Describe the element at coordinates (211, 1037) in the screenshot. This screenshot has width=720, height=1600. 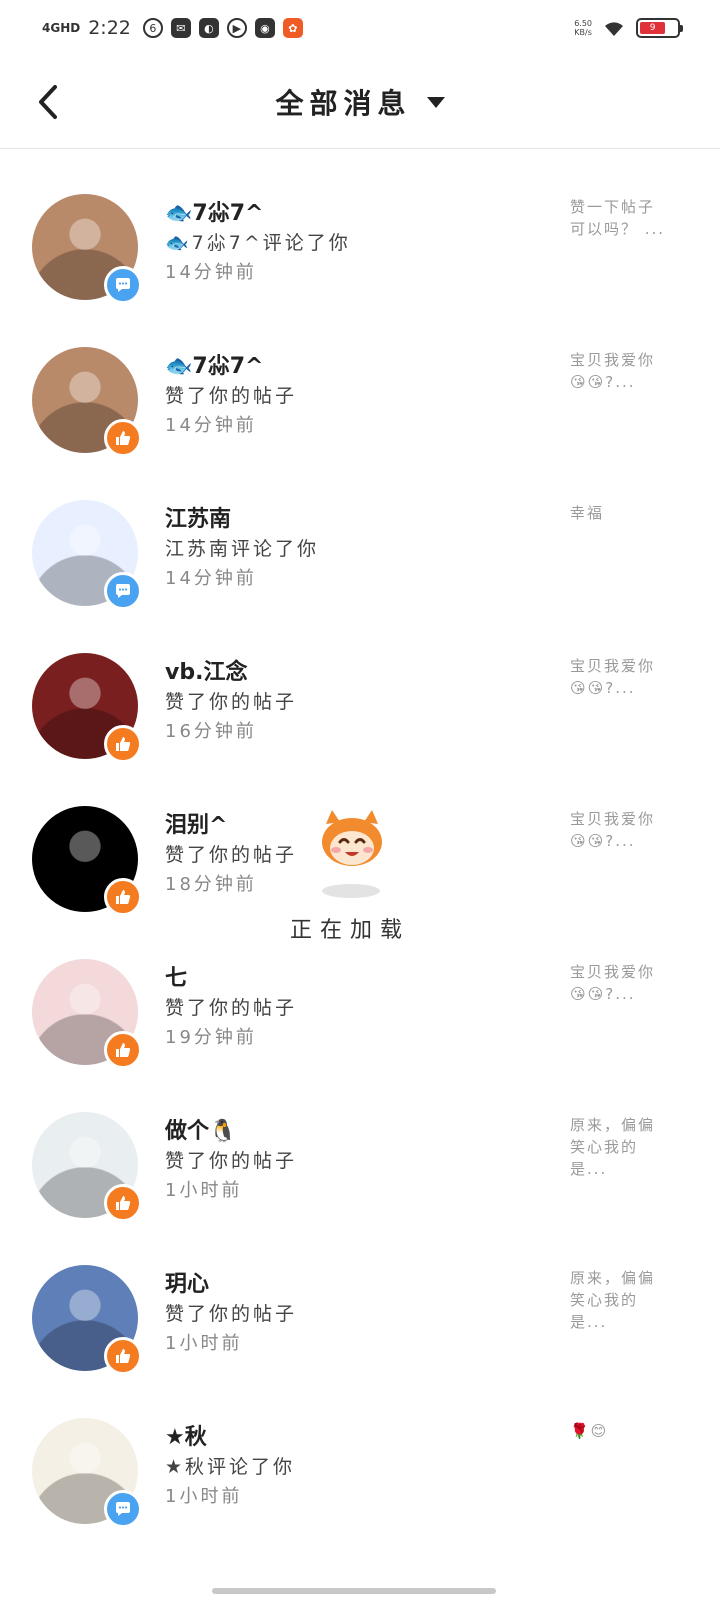
I see `notification-time: 19分钟前` at that location.